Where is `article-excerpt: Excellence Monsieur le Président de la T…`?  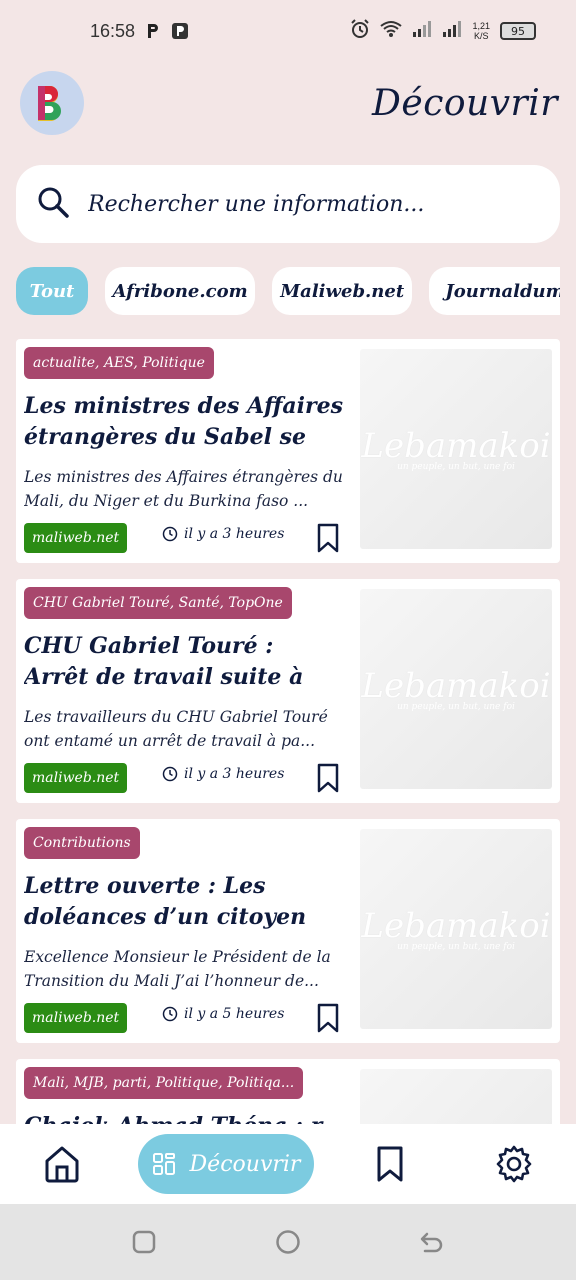 article-excerpt: Excellence Monsieur le Président de la T… is located at coordinates (177, 969).